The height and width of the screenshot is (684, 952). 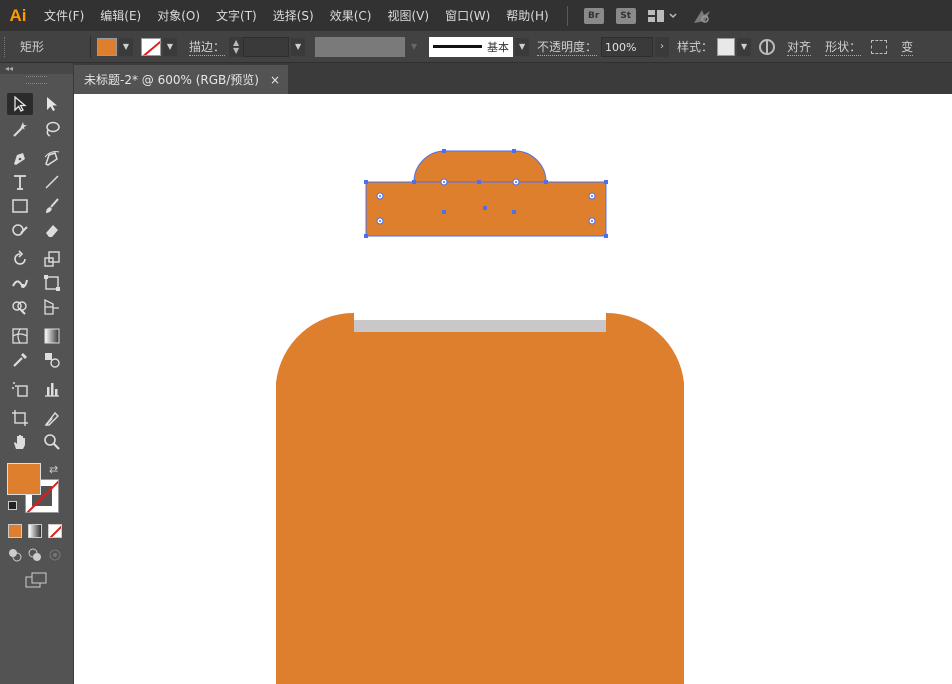 I want to click on menu-object: 对象(O), so click(x=178, y=15).